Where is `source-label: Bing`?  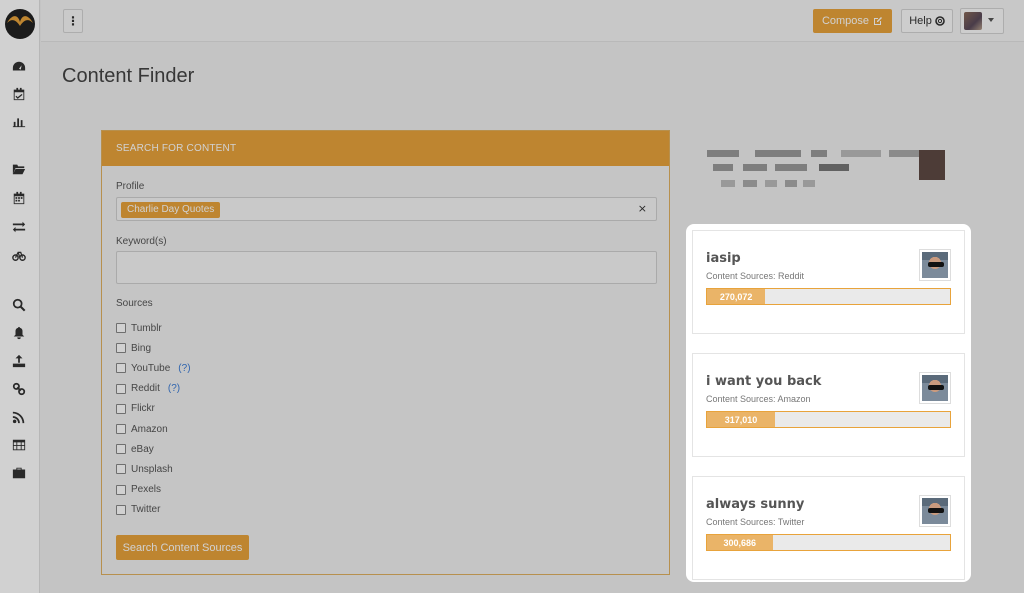 source-label: Bing is located at coordinates (141, 348).